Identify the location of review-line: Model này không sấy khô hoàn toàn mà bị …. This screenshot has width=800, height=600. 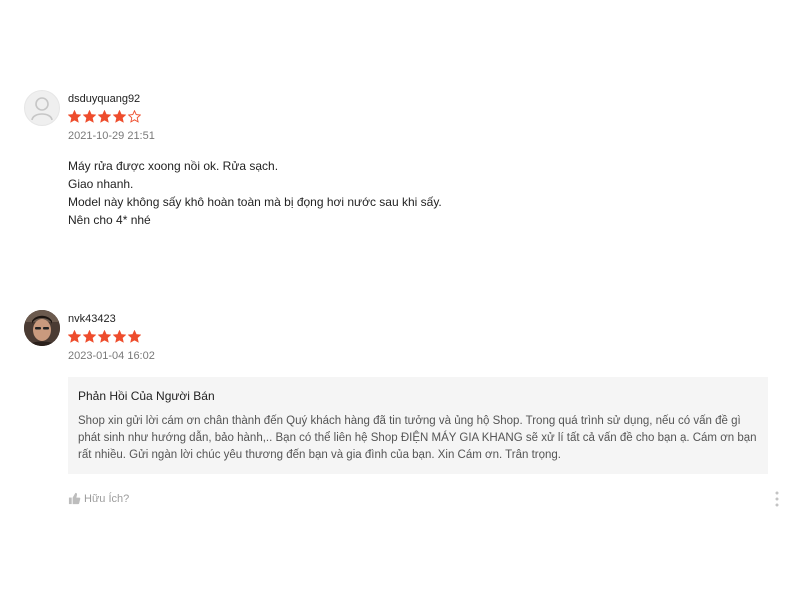
(255, 202).